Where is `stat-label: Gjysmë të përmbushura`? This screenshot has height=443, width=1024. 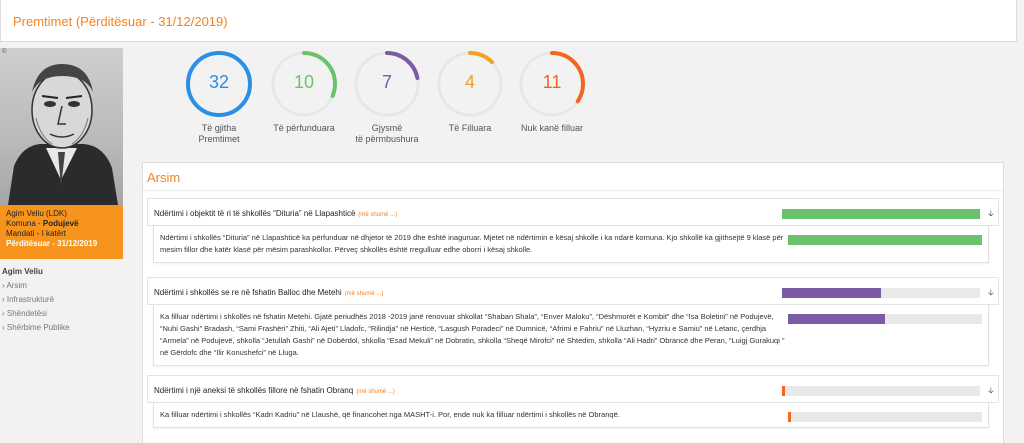
stat-label: Gjysmë të përmbushura is located at coordinates (387, 134).